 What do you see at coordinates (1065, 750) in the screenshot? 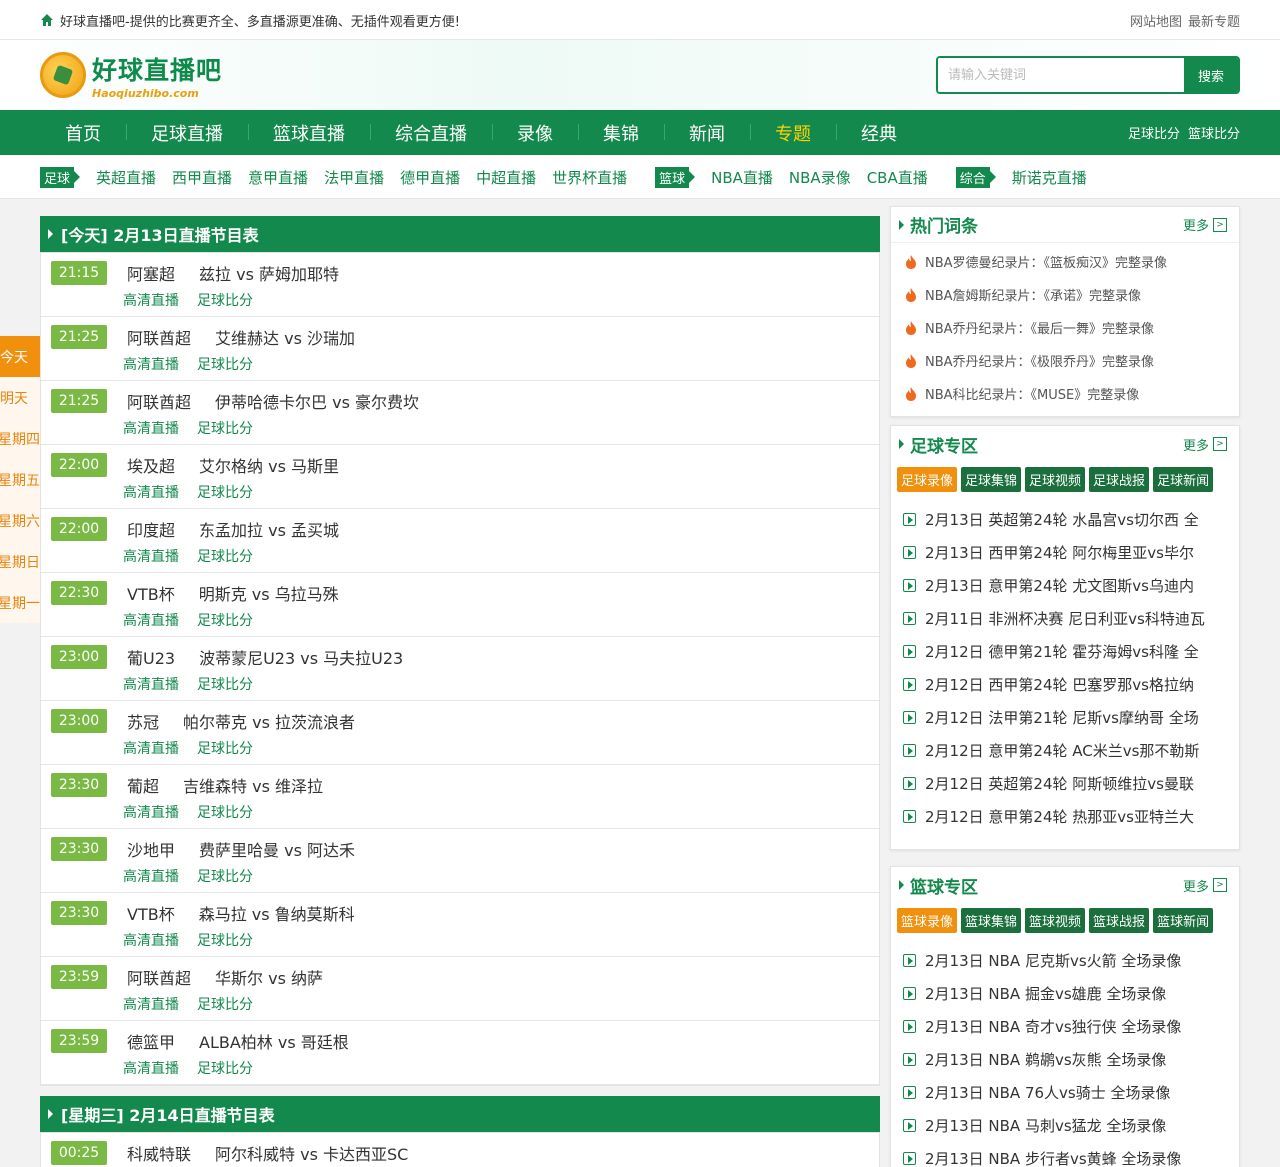
I see `video-list-item: 2月12日 意甲第24轮 AC米兰vs那不勒斯` at bounding box center [1065, 750].